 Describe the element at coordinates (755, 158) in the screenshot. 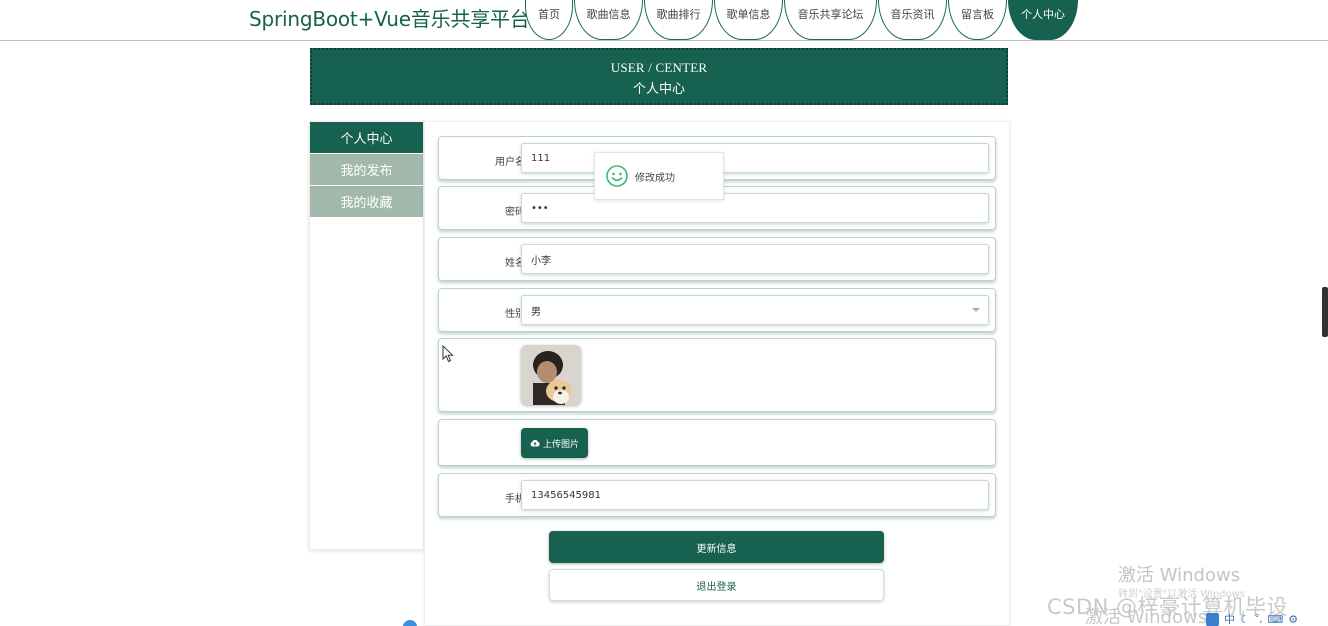

I see `username-input: 111` at that location.